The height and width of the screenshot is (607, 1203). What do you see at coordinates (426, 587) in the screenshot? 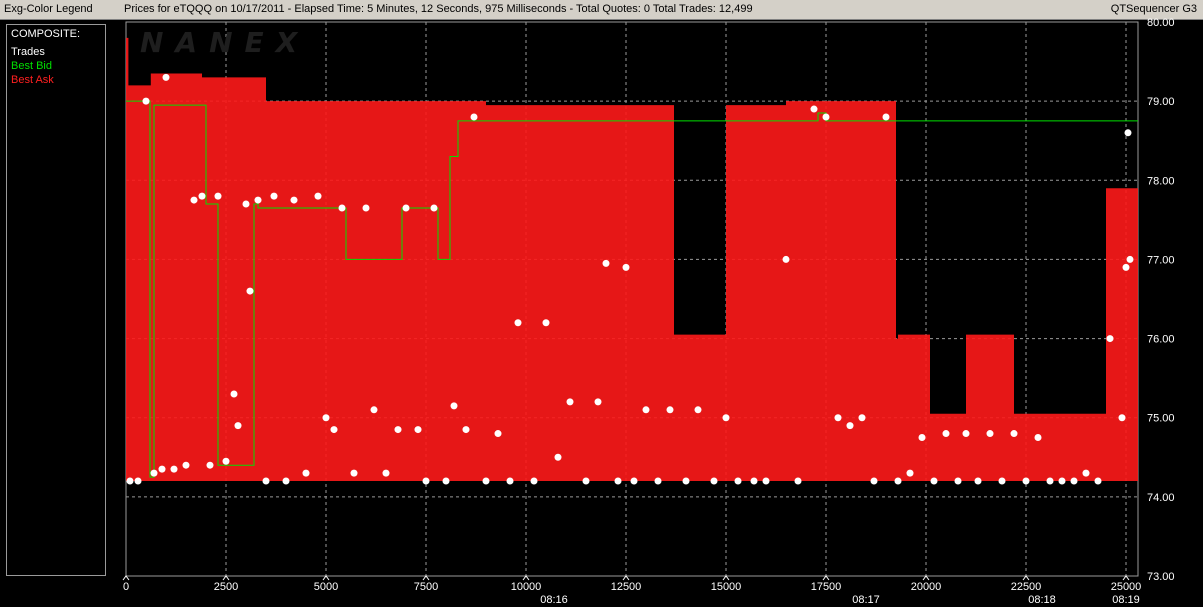
I see `x-tick-label: 7500` at bounding box center [426, 587].